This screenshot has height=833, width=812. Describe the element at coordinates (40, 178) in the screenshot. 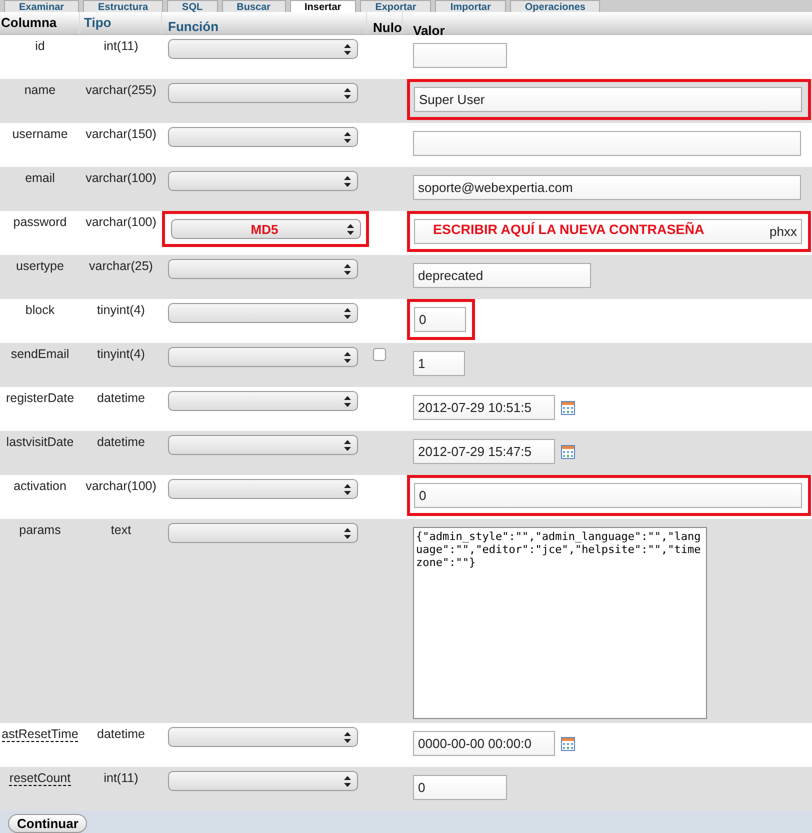

I see `column-name: email` at that location.